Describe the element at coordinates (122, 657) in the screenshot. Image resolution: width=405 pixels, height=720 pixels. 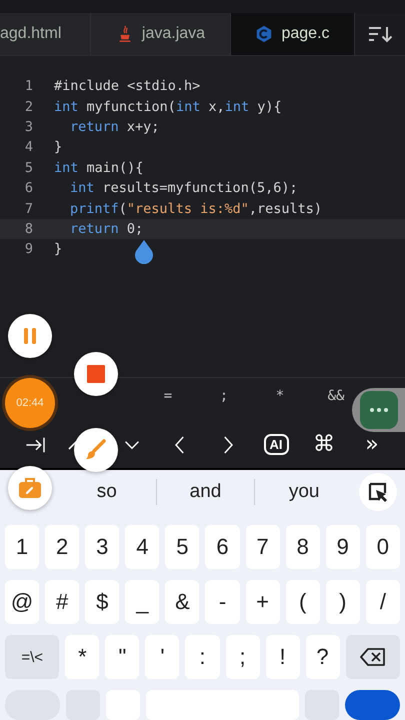
I see `keyboard-key: "` at that location.